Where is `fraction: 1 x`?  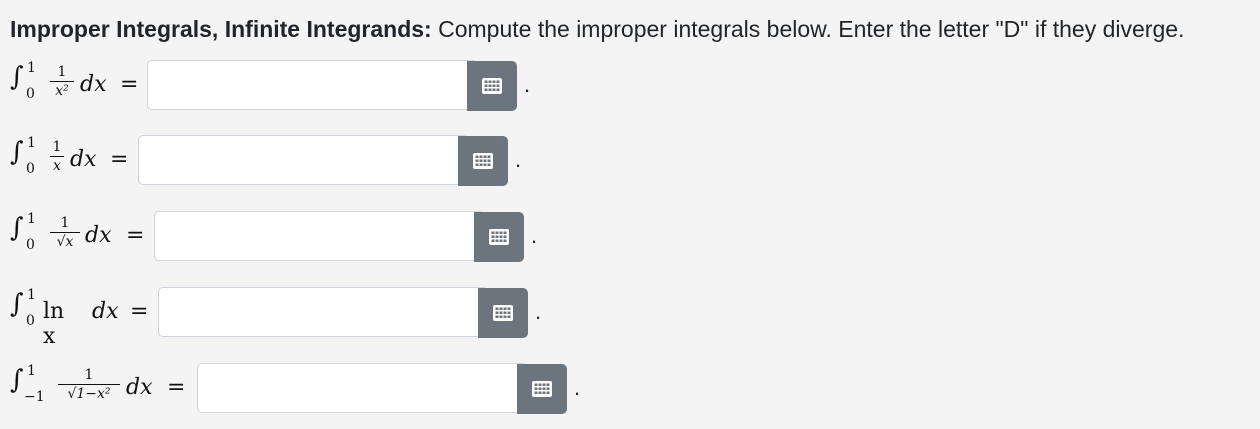 fraction: 1 x is located at coordinates (57, 156).